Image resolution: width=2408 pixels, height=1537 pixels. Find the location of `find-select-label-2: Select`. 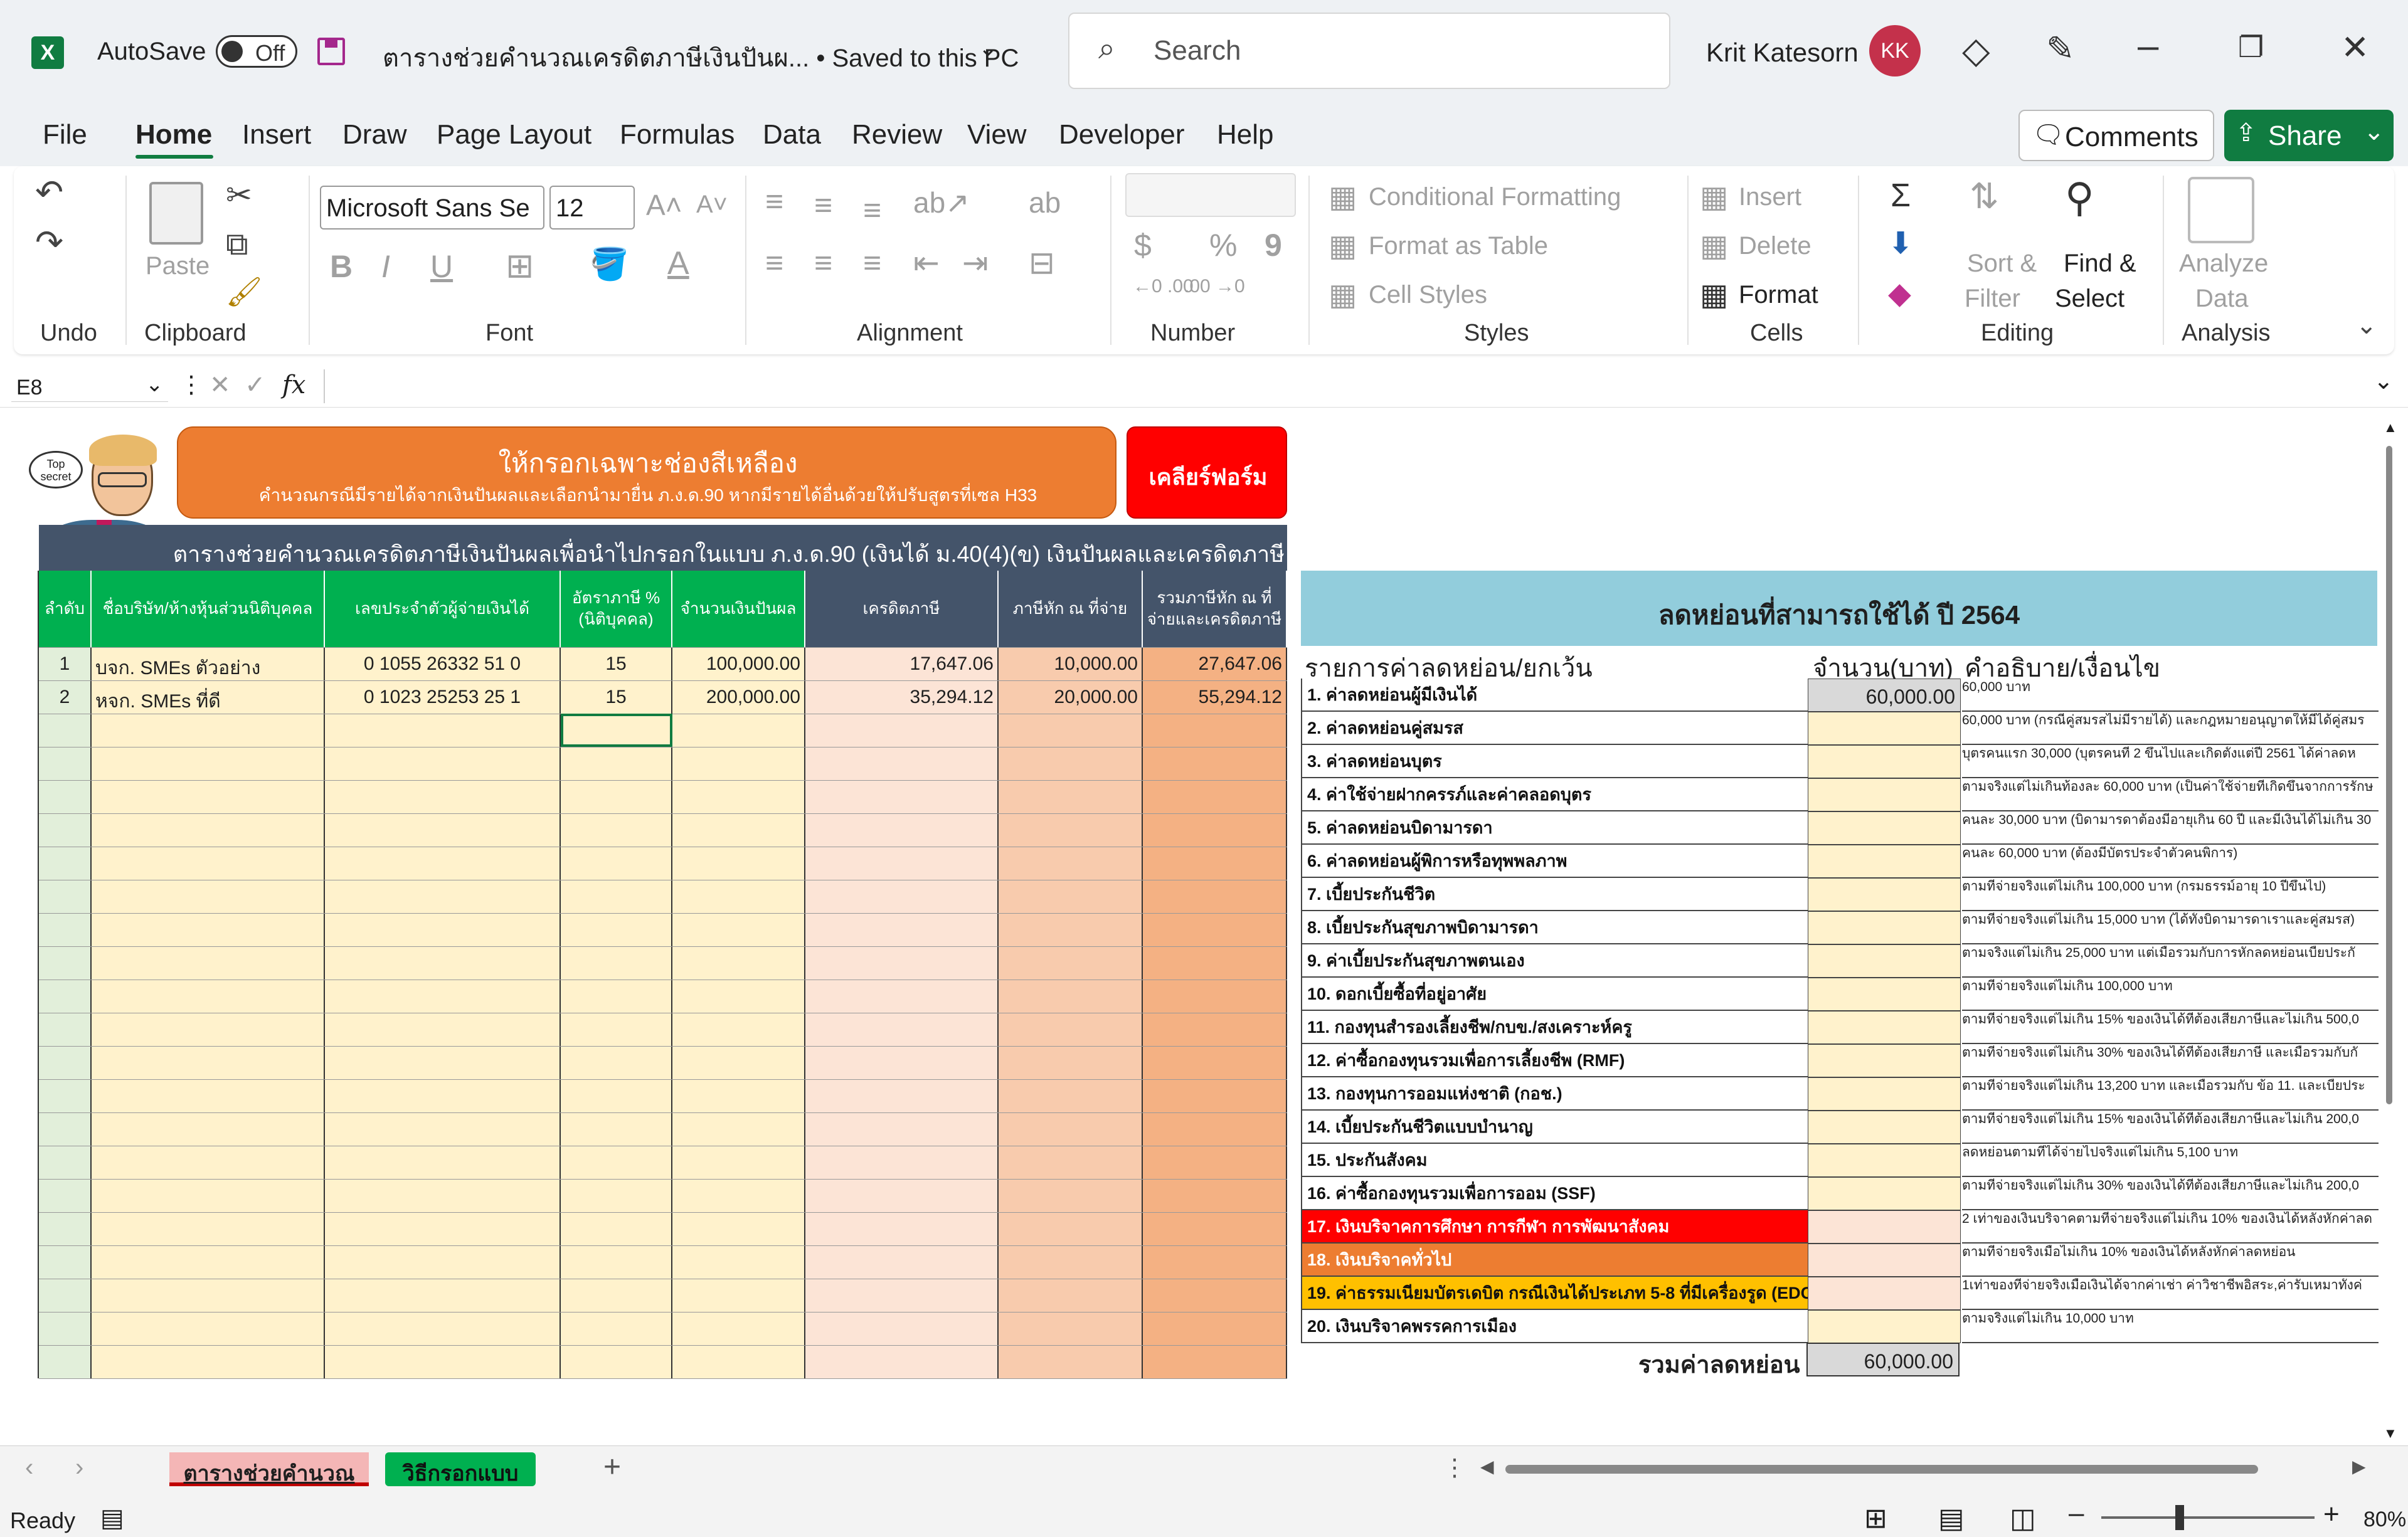

find-select-label-2: Select is located at coordinates (2090, 299).